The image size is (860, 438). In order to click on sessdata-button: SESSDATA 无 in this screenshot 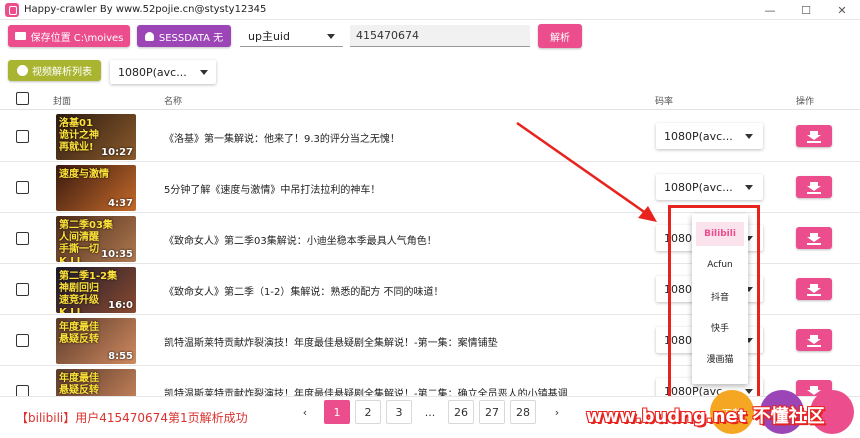, I will do `click(184, 36)`.